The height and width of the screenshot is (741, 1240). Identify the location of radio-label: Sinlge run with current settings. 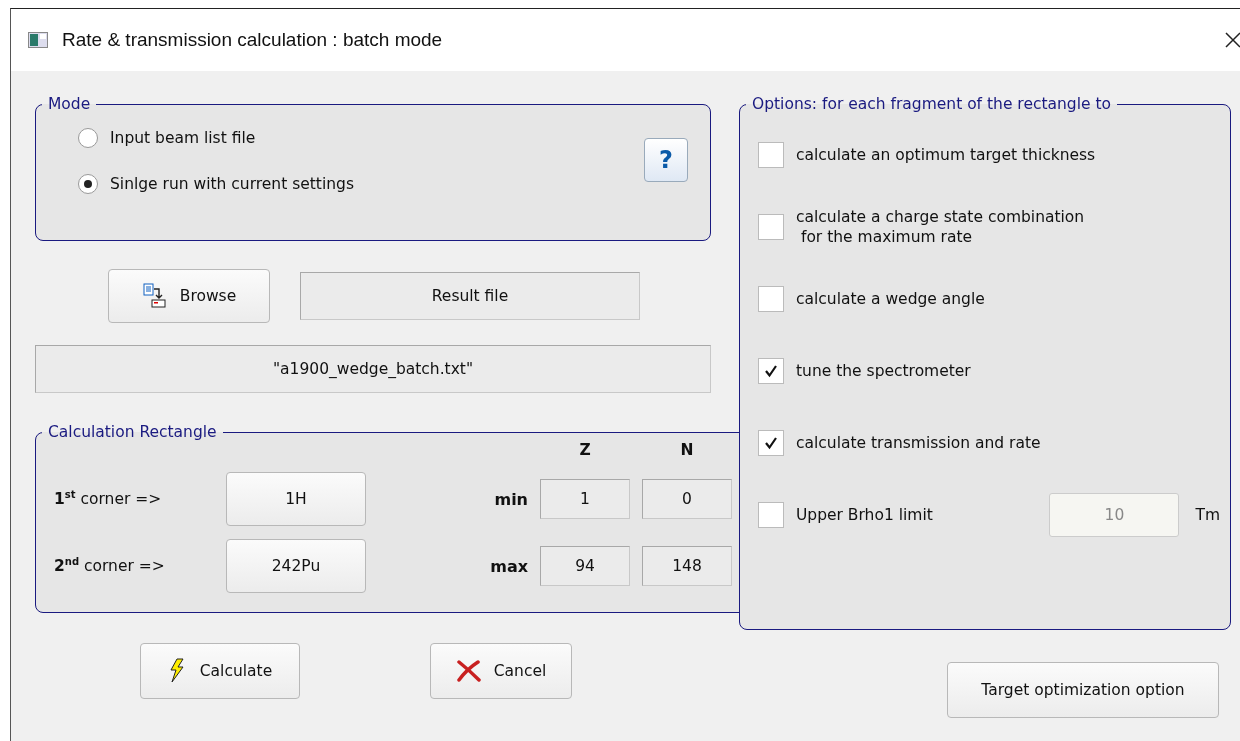
(232, 184).